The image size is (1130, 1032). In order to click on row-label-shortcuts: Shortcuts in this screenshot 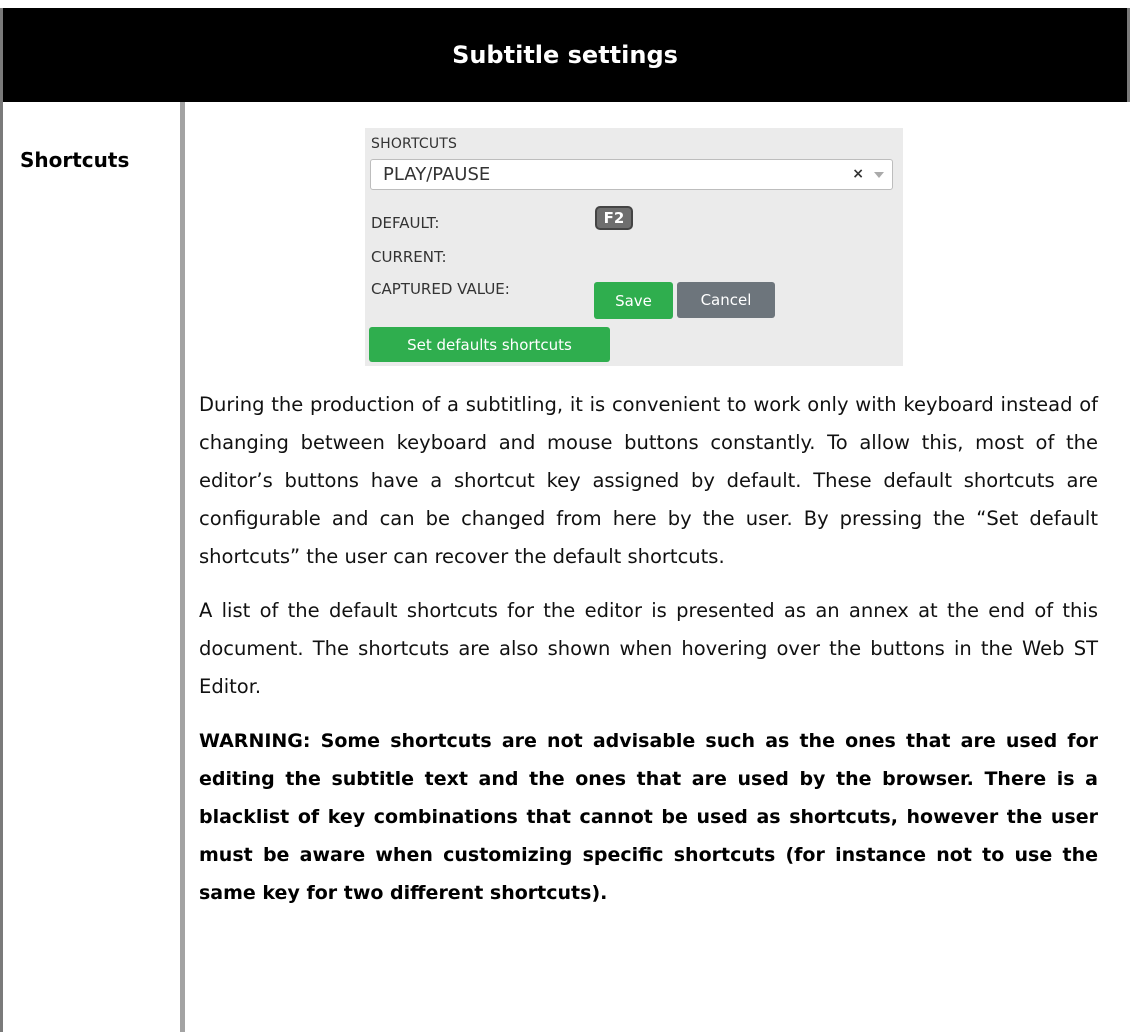, I will do `click(75, 160)`.